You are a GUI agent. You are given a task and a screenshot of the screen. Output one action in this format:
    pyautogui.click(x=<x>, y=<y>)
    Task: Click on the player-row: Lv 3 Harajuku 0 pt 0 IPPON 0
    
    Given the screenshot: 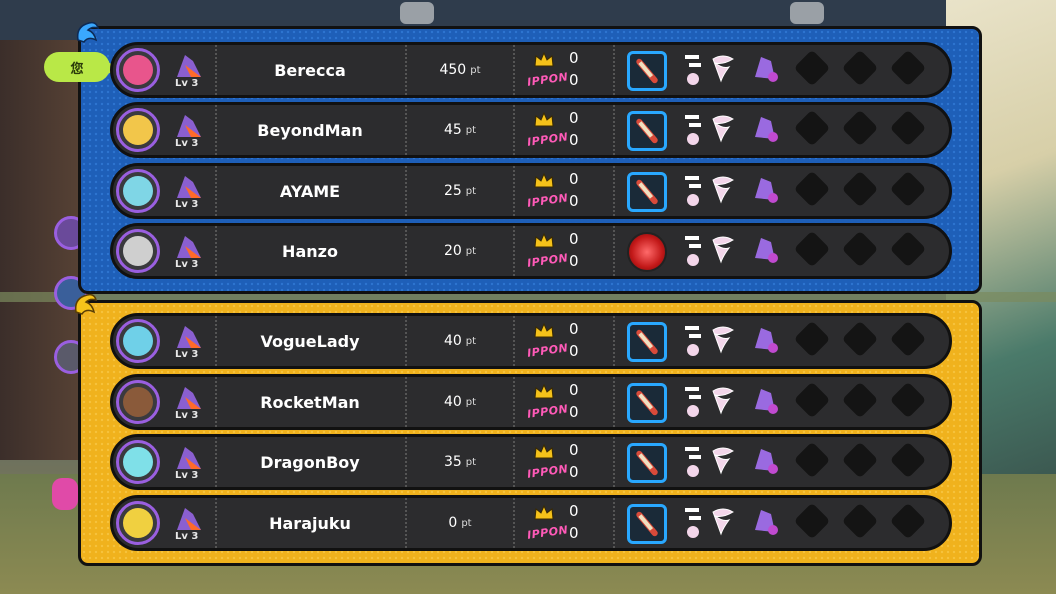 What is the action you would take?
    pyautogui.click(x=531, y=523)
    